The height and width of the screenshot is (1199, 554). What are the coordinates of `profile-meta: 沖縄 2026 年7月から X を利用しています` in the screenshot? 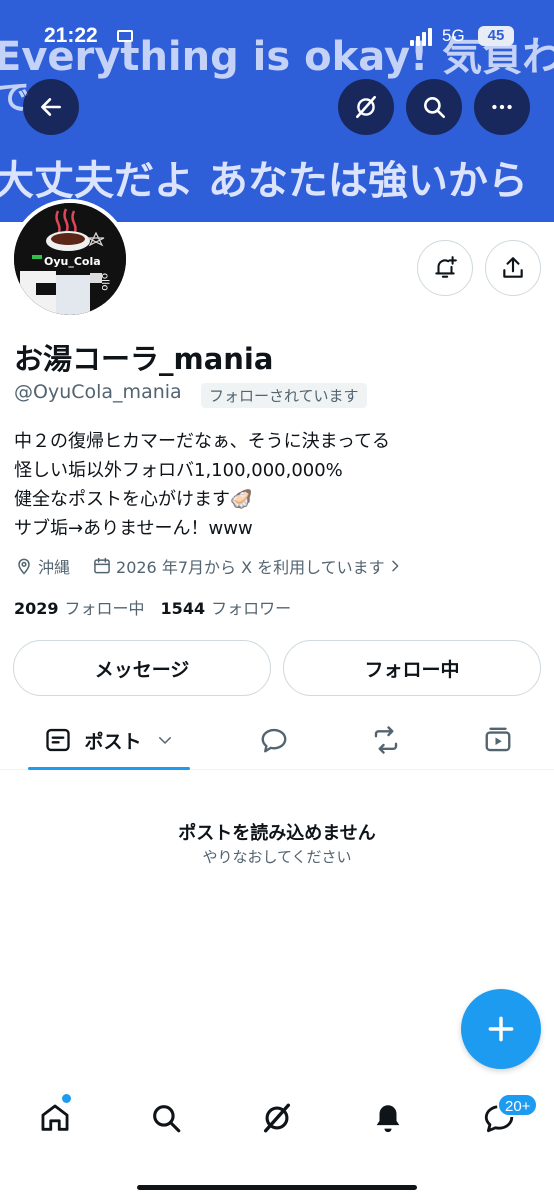 It's located at (208, 566).